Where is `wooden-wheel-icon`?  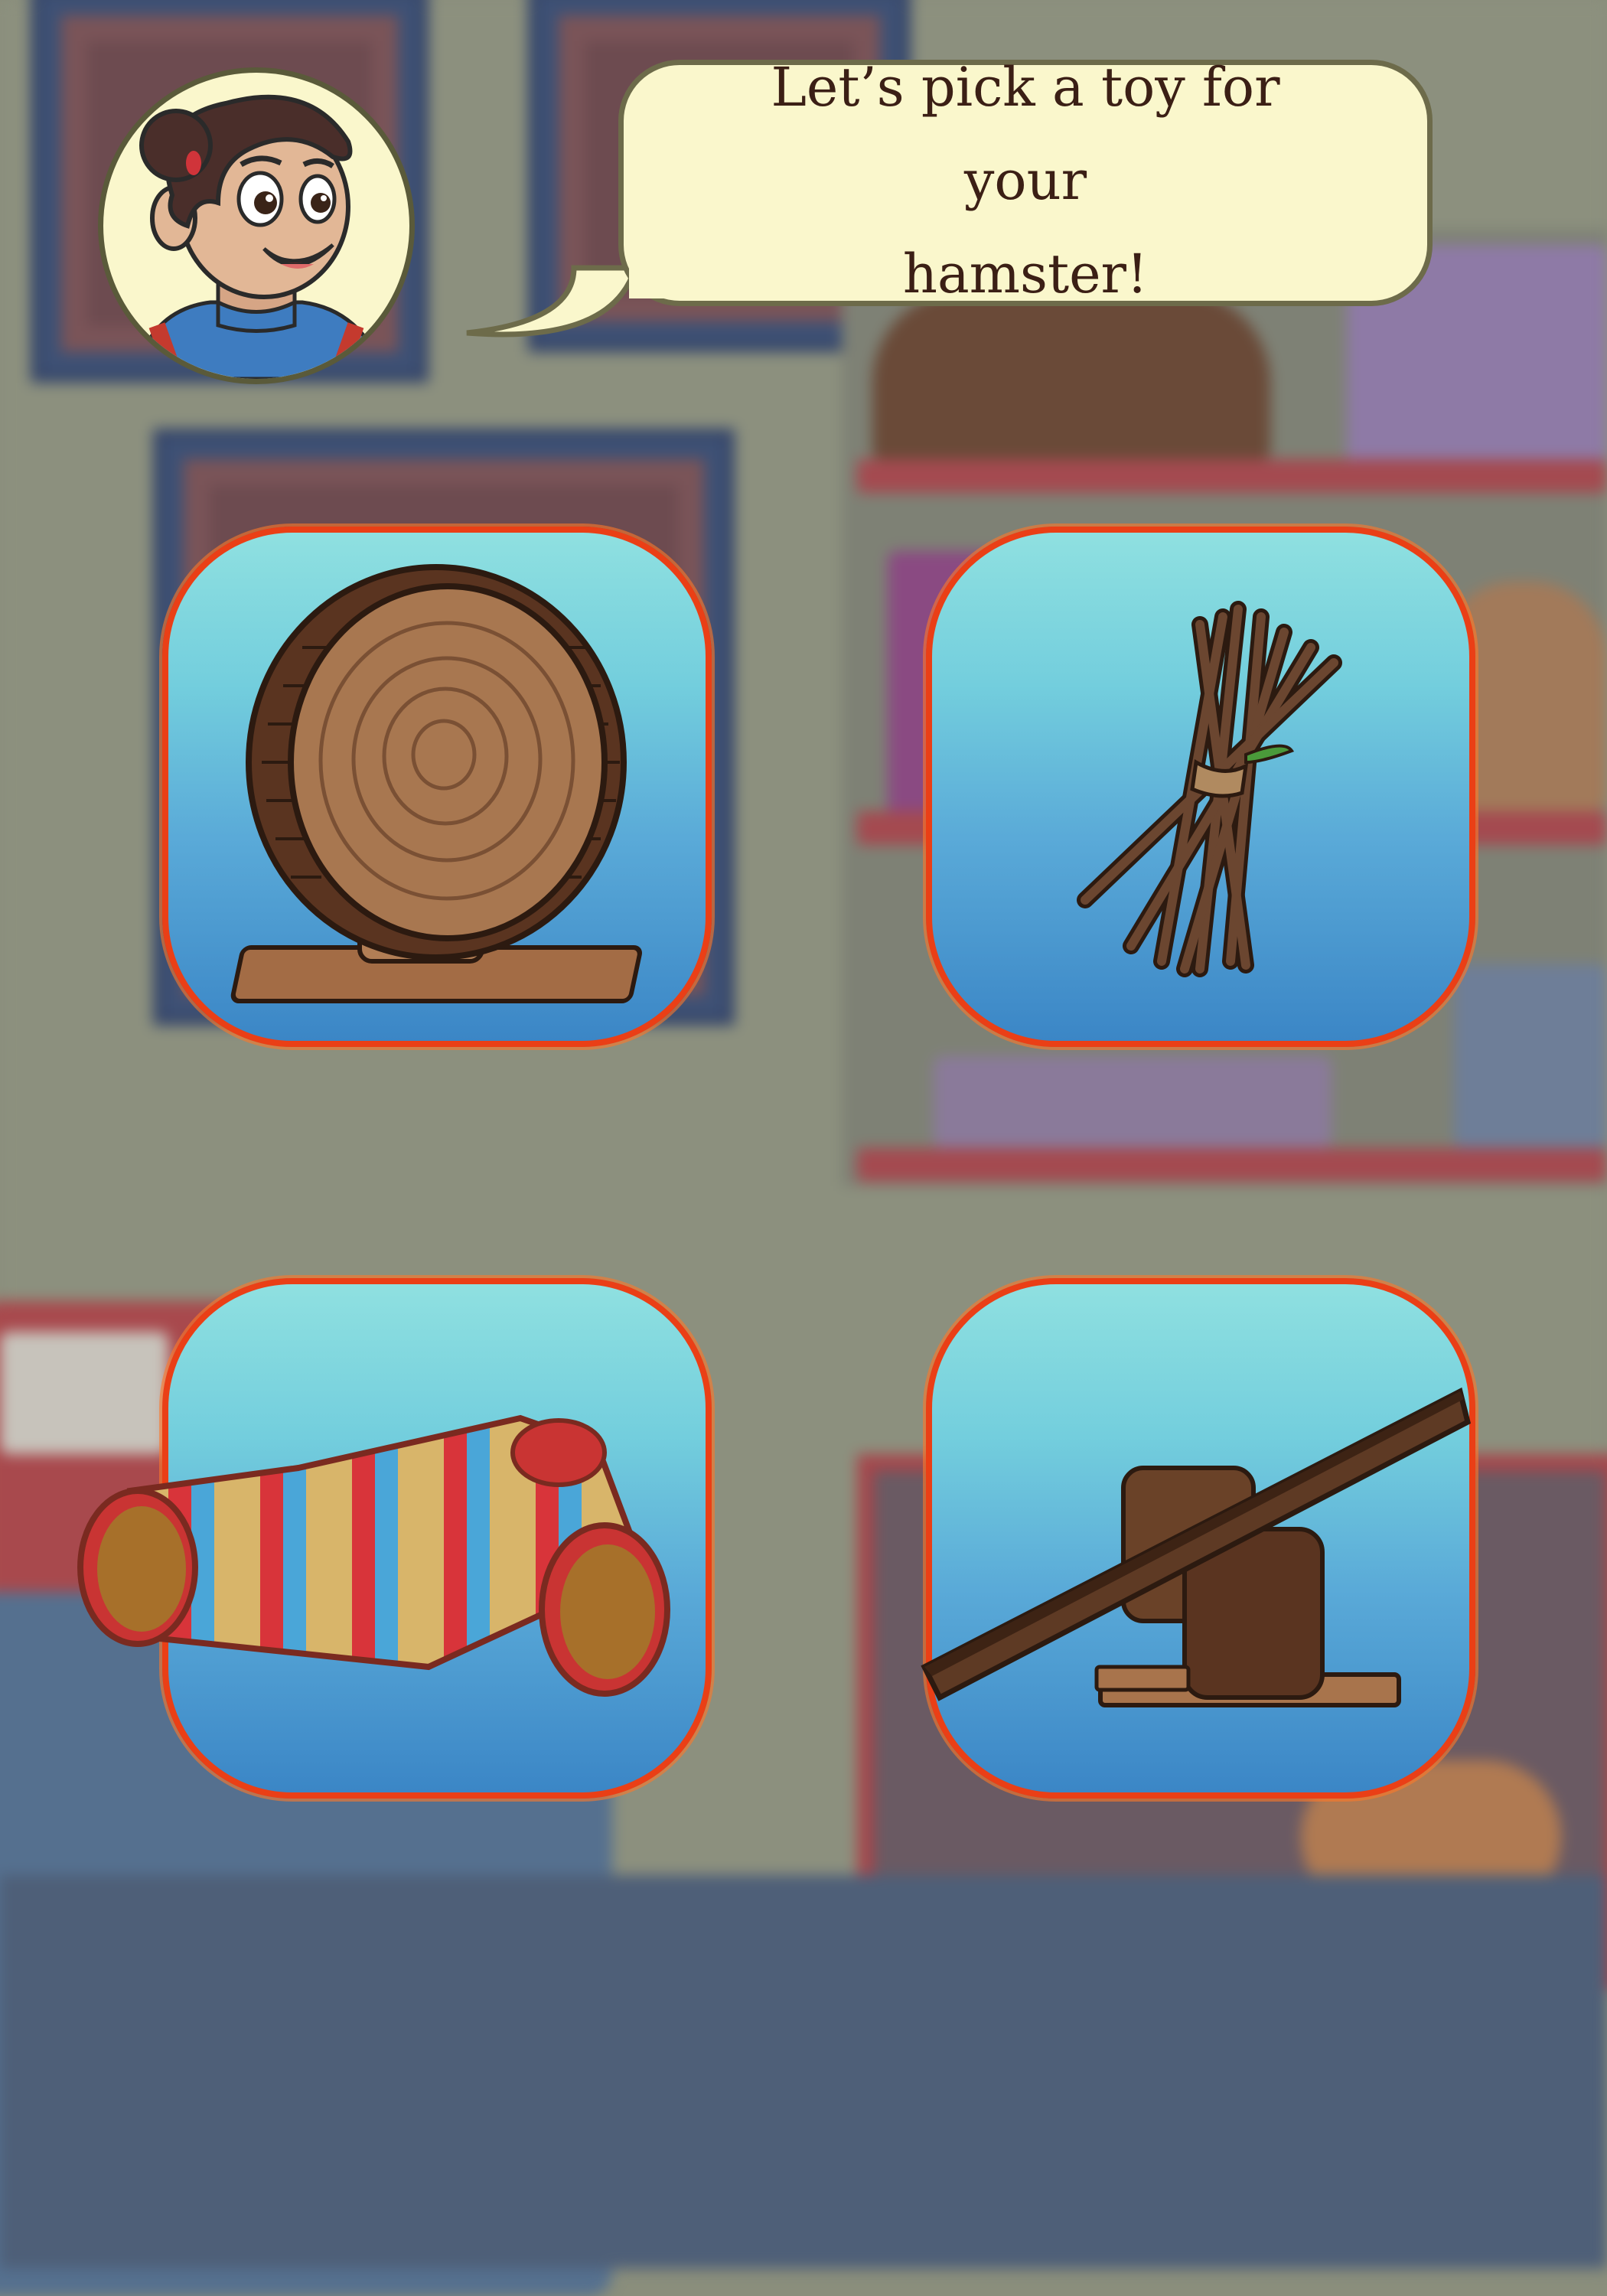
wooden-wheel-icon is located at coordinates (436, 783).